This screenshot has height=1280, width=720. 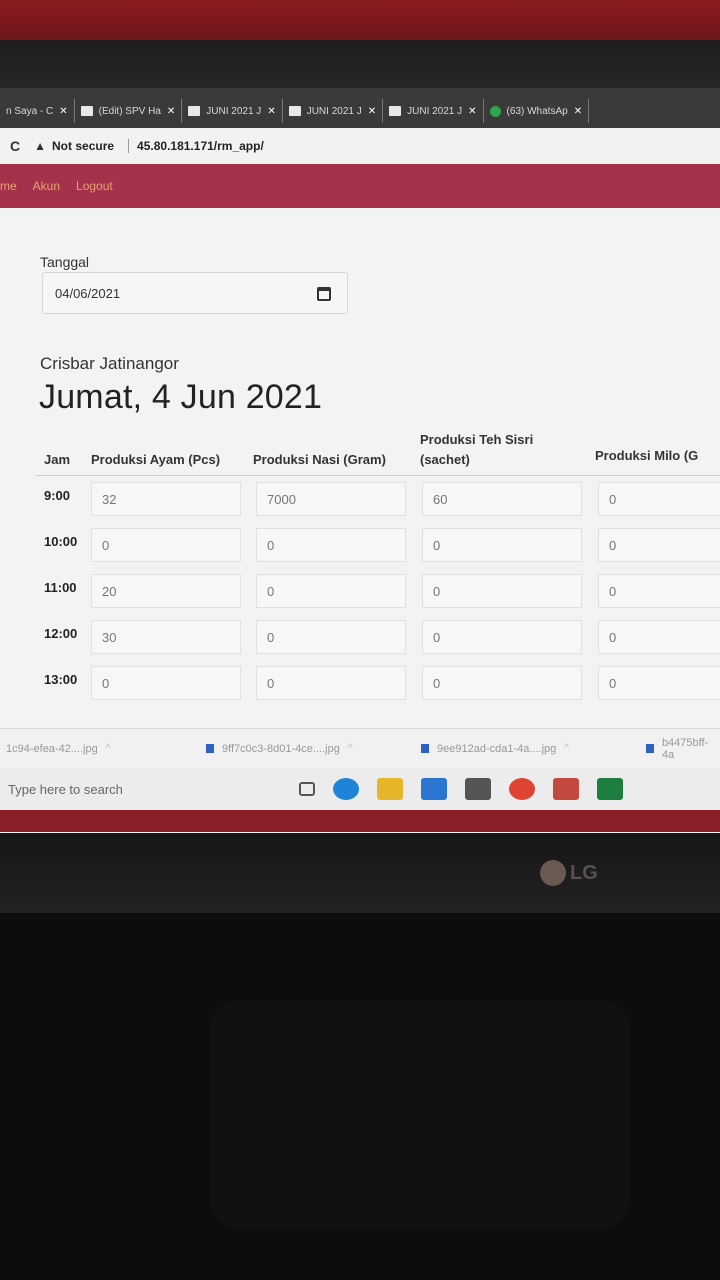 I want to click on nav-item-logout: Logout, so click(x=94, y=186).